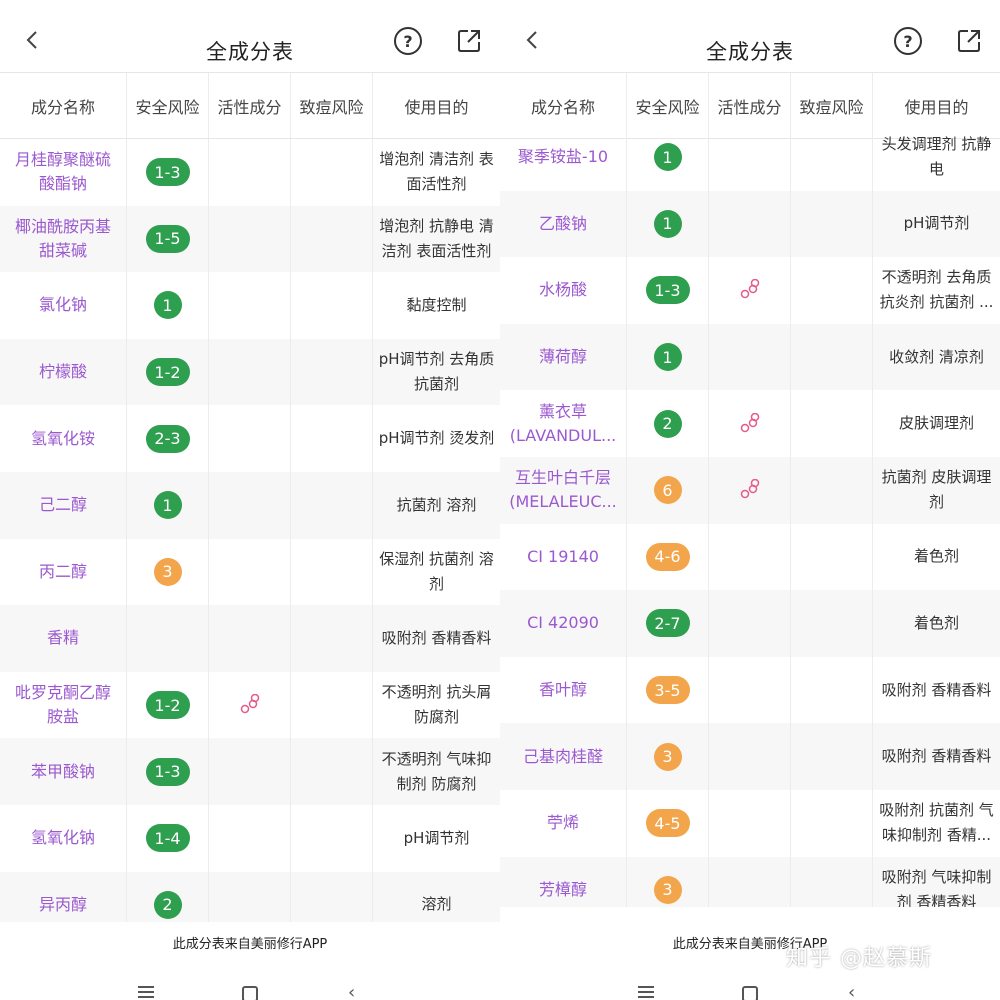  What do you see at coordinates (563, 357) in the screenshot?
I see `ingredient-name: 薄荷醇` at bounding box center [563, 357].